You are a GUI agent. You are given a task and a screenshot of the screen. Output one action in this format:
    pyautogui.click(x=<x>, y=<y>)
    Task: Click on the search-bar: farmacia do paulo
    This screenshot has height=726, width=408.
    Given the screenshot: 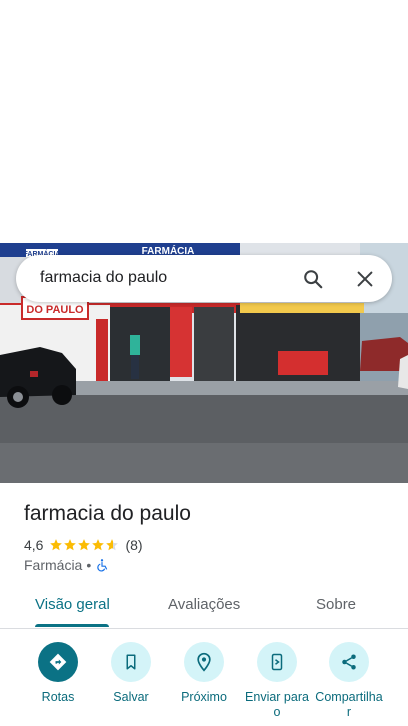 What is the action you would take?
    pyautogui.click(x=204, y=278)
    